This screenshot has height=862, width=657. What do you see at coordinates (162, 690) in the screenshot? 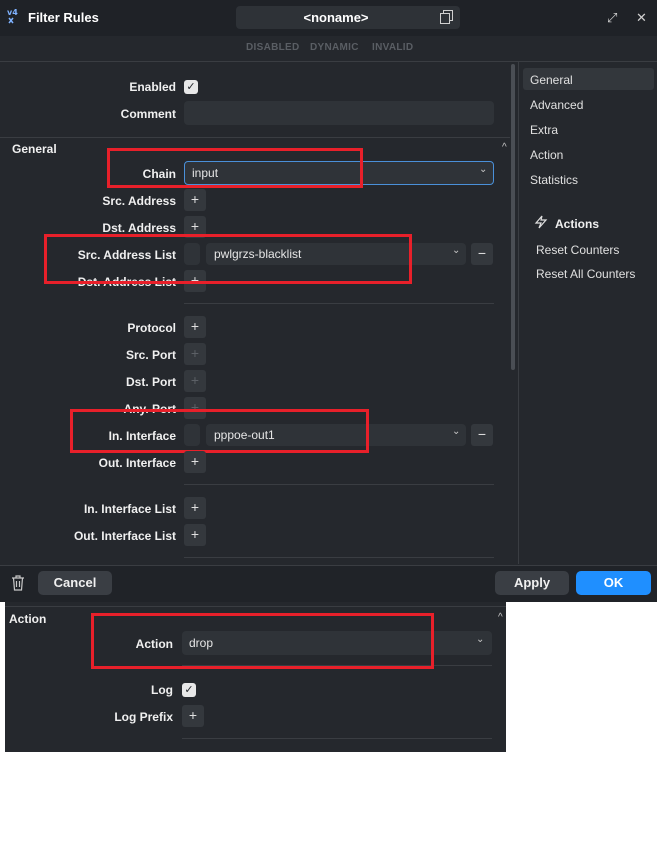
I see `log-label: Log` at bounding box center [162, 690].